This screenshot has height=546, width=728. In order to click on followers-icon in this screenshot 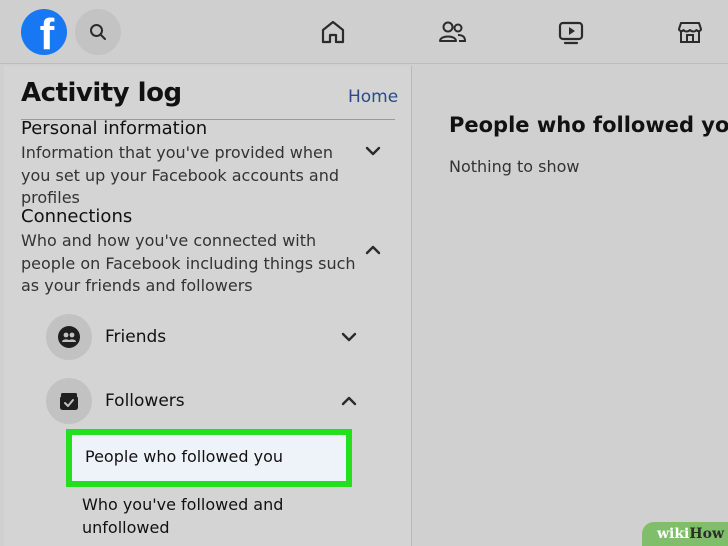, I will do `click(69, 401)`.